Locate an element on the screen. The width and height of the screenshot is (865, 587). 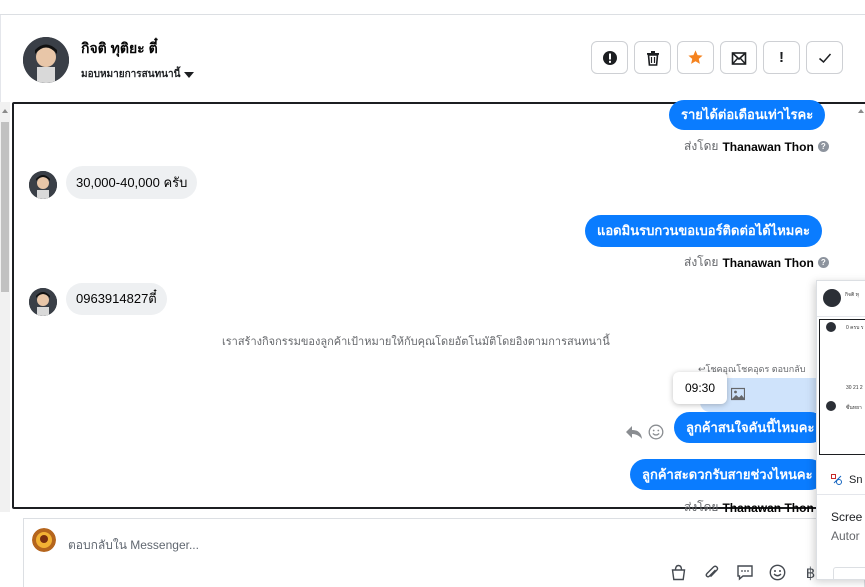
done-button is located at coordinates (824, 57).